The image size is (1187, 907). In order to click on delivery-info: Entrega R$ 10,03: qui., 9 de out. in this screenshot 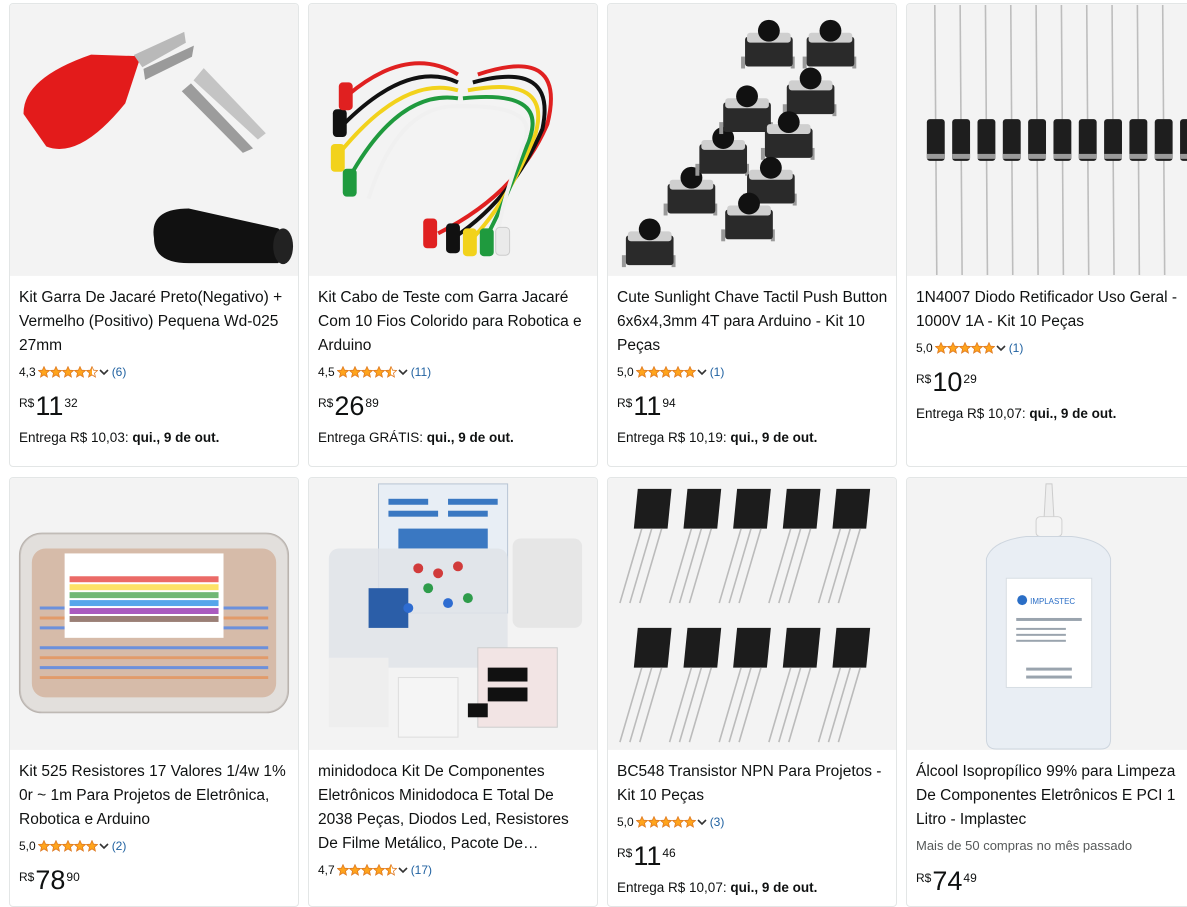, I will do `click(155, 437)`.